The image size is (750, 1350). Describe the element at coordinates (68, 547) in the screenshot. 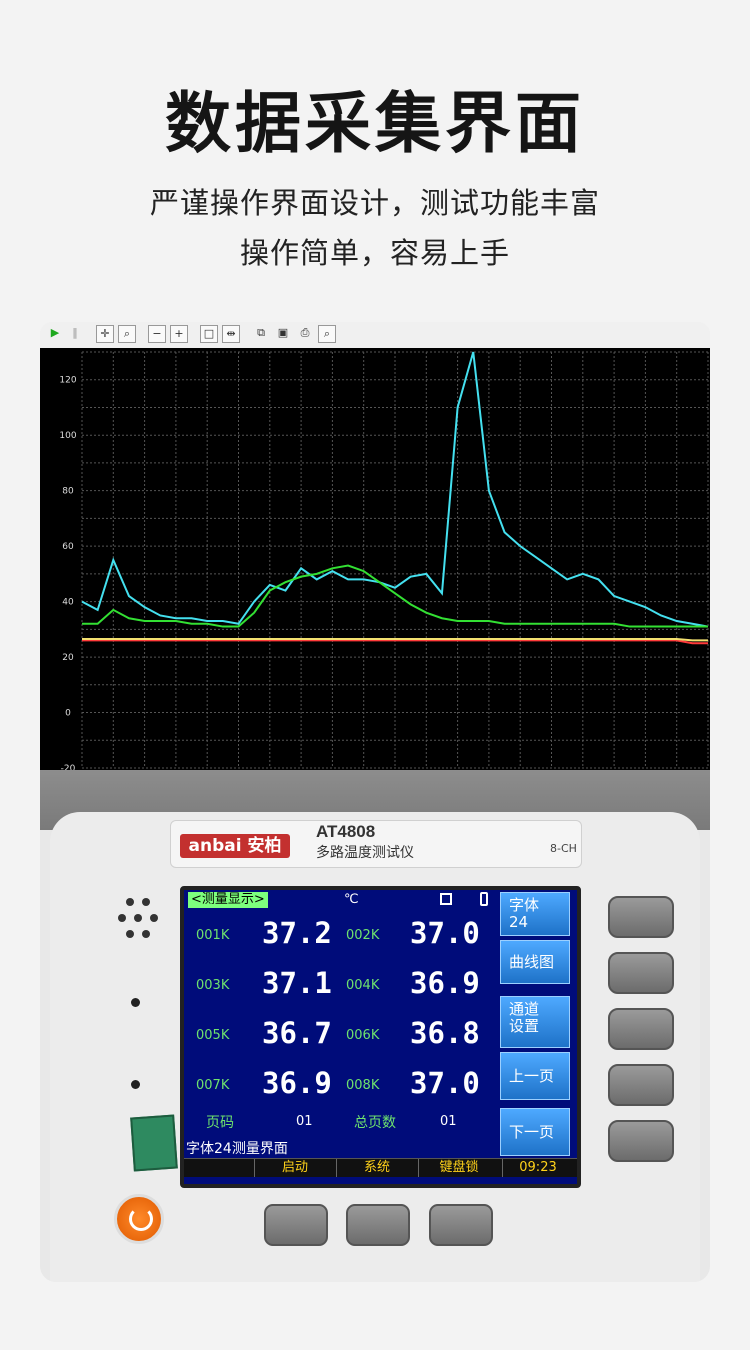

I see `y-tick-label: 60` at that location.